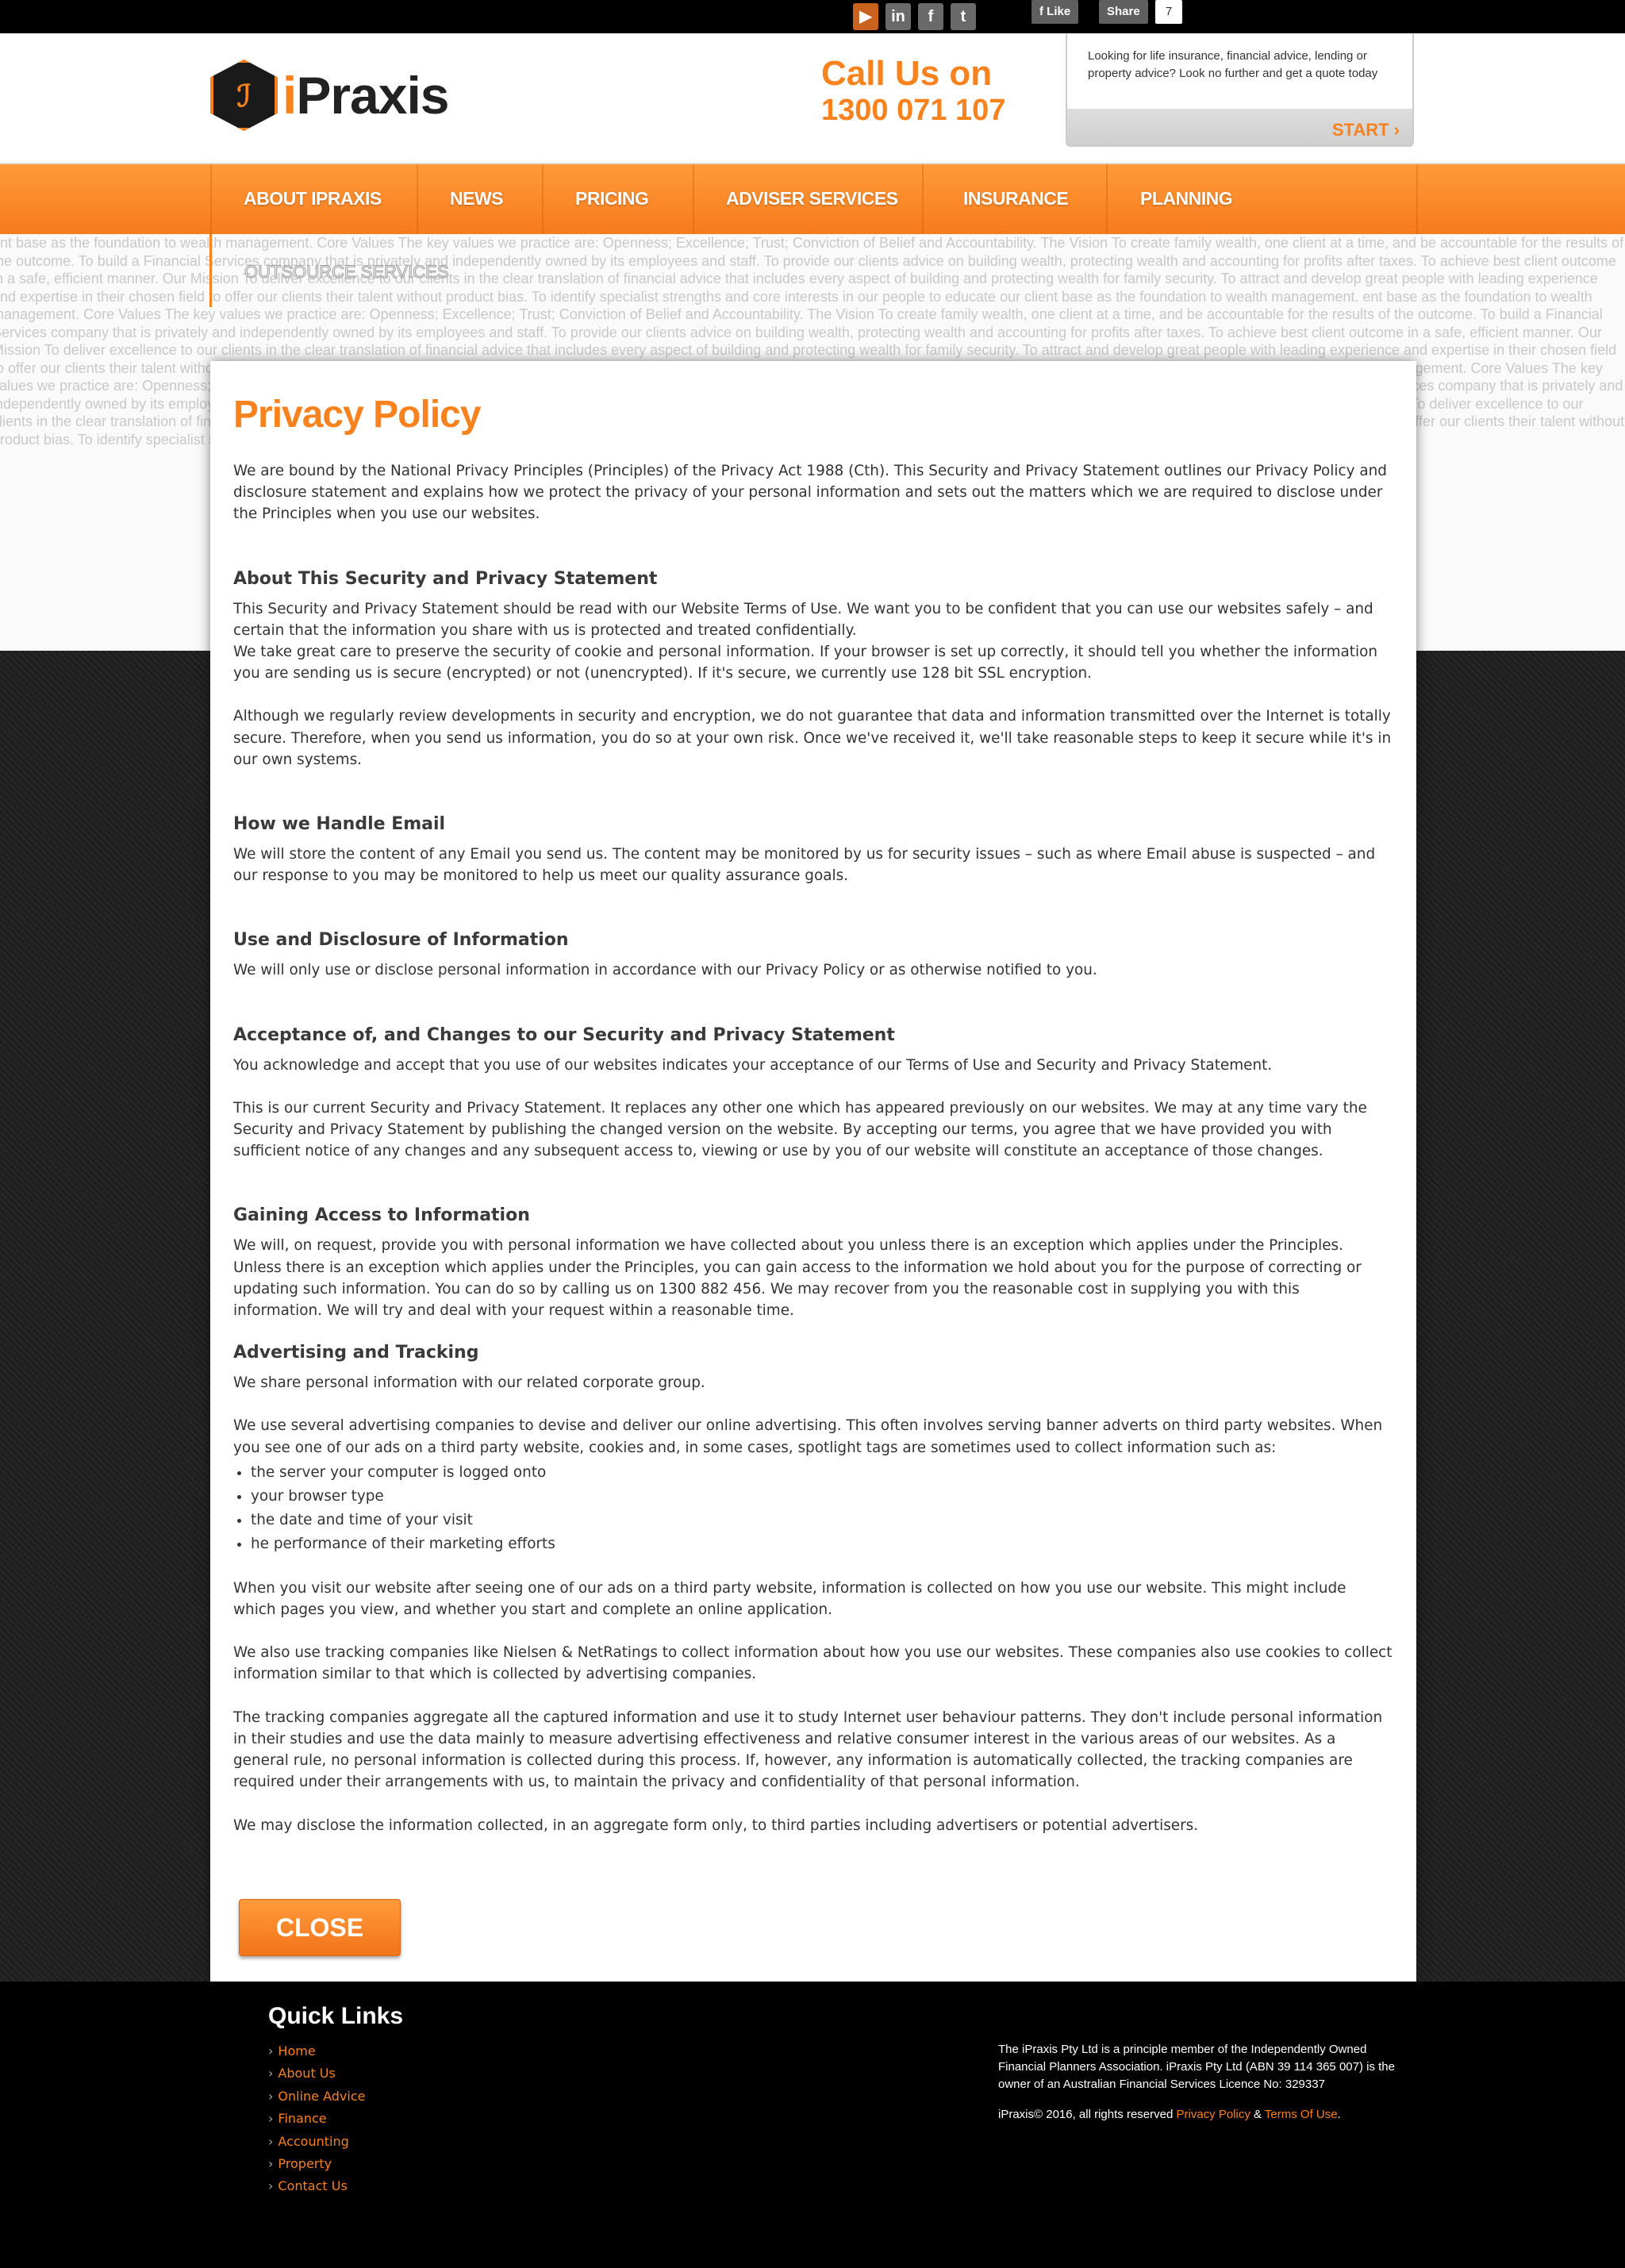  Describe the element at coordinates (822, 1520) in the screenshot. I see `list-item: the date and time of your visit` at that location.